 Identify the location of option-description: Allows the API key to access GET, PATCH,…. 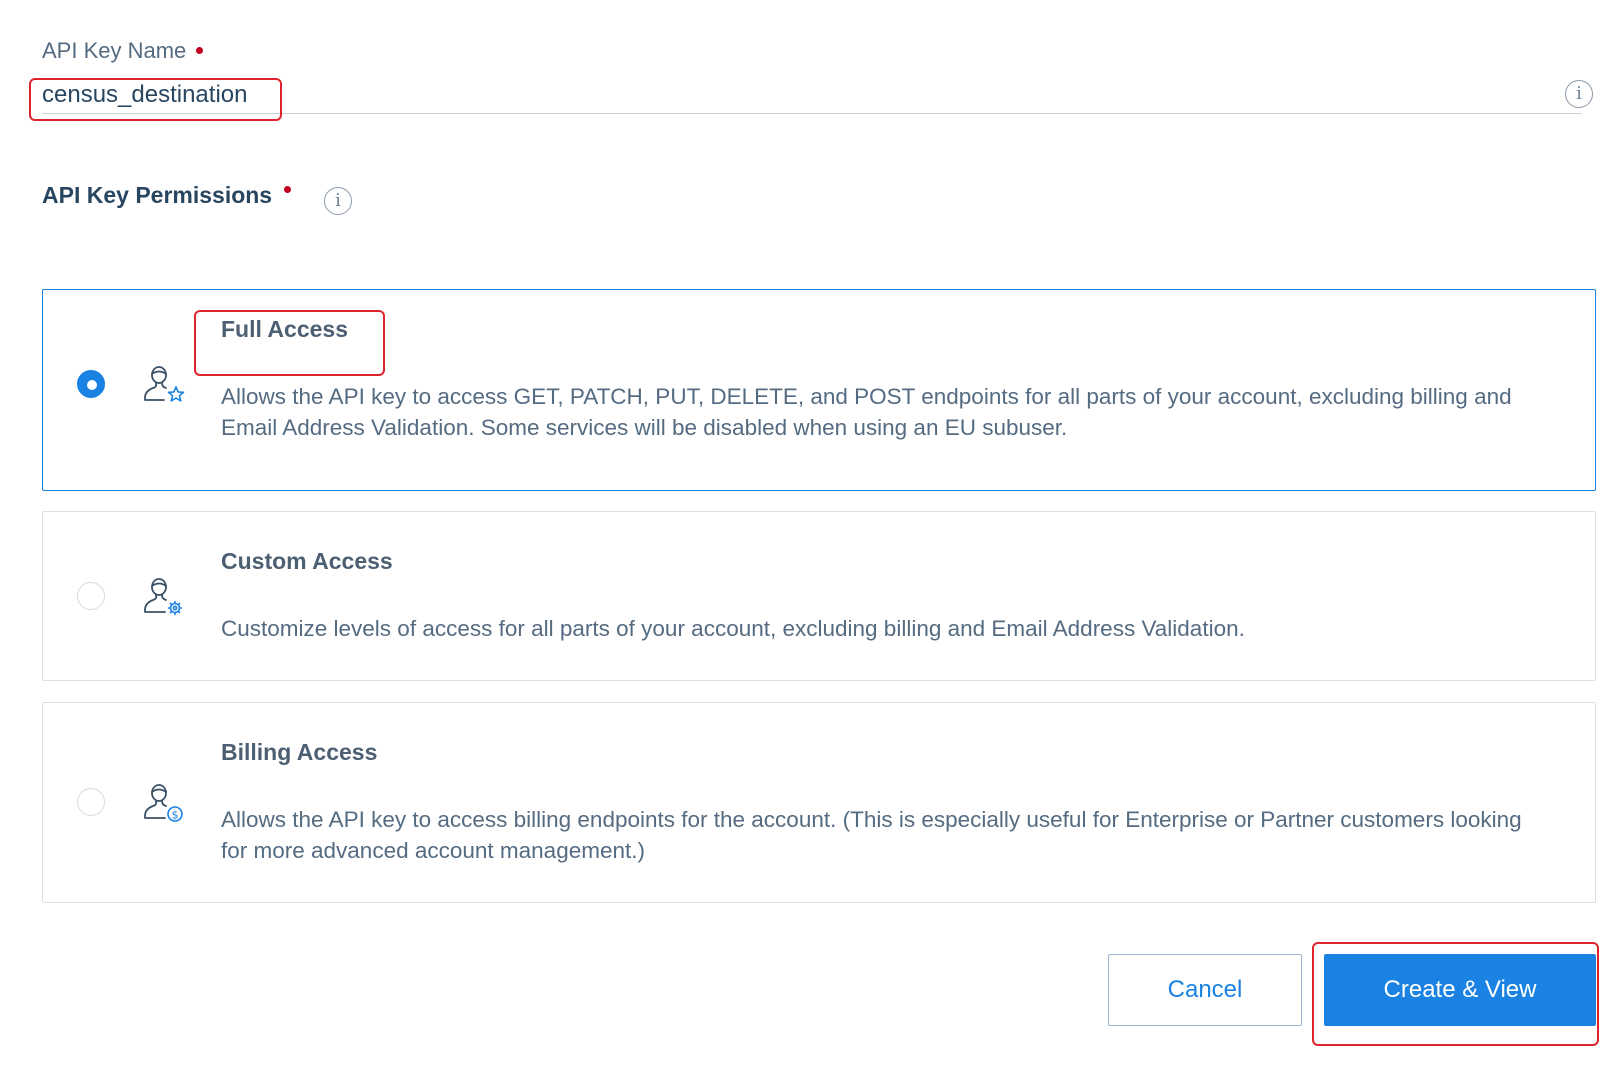
(866, 412).